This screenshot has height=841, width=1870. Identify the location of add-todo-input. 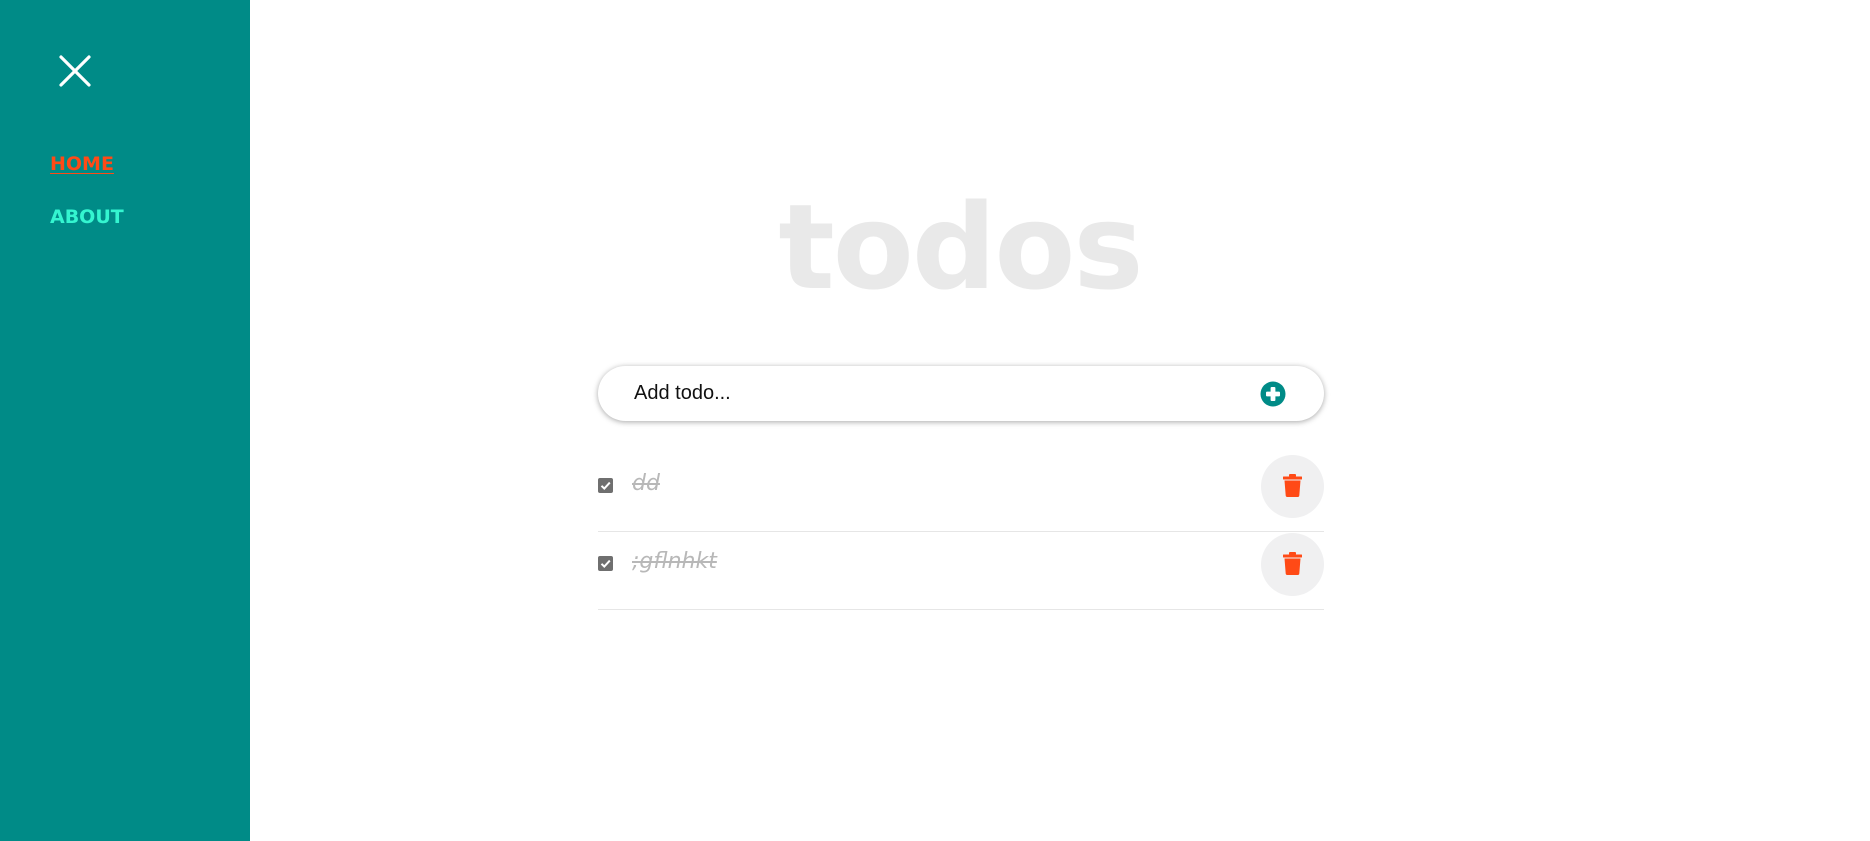
(934, 393).